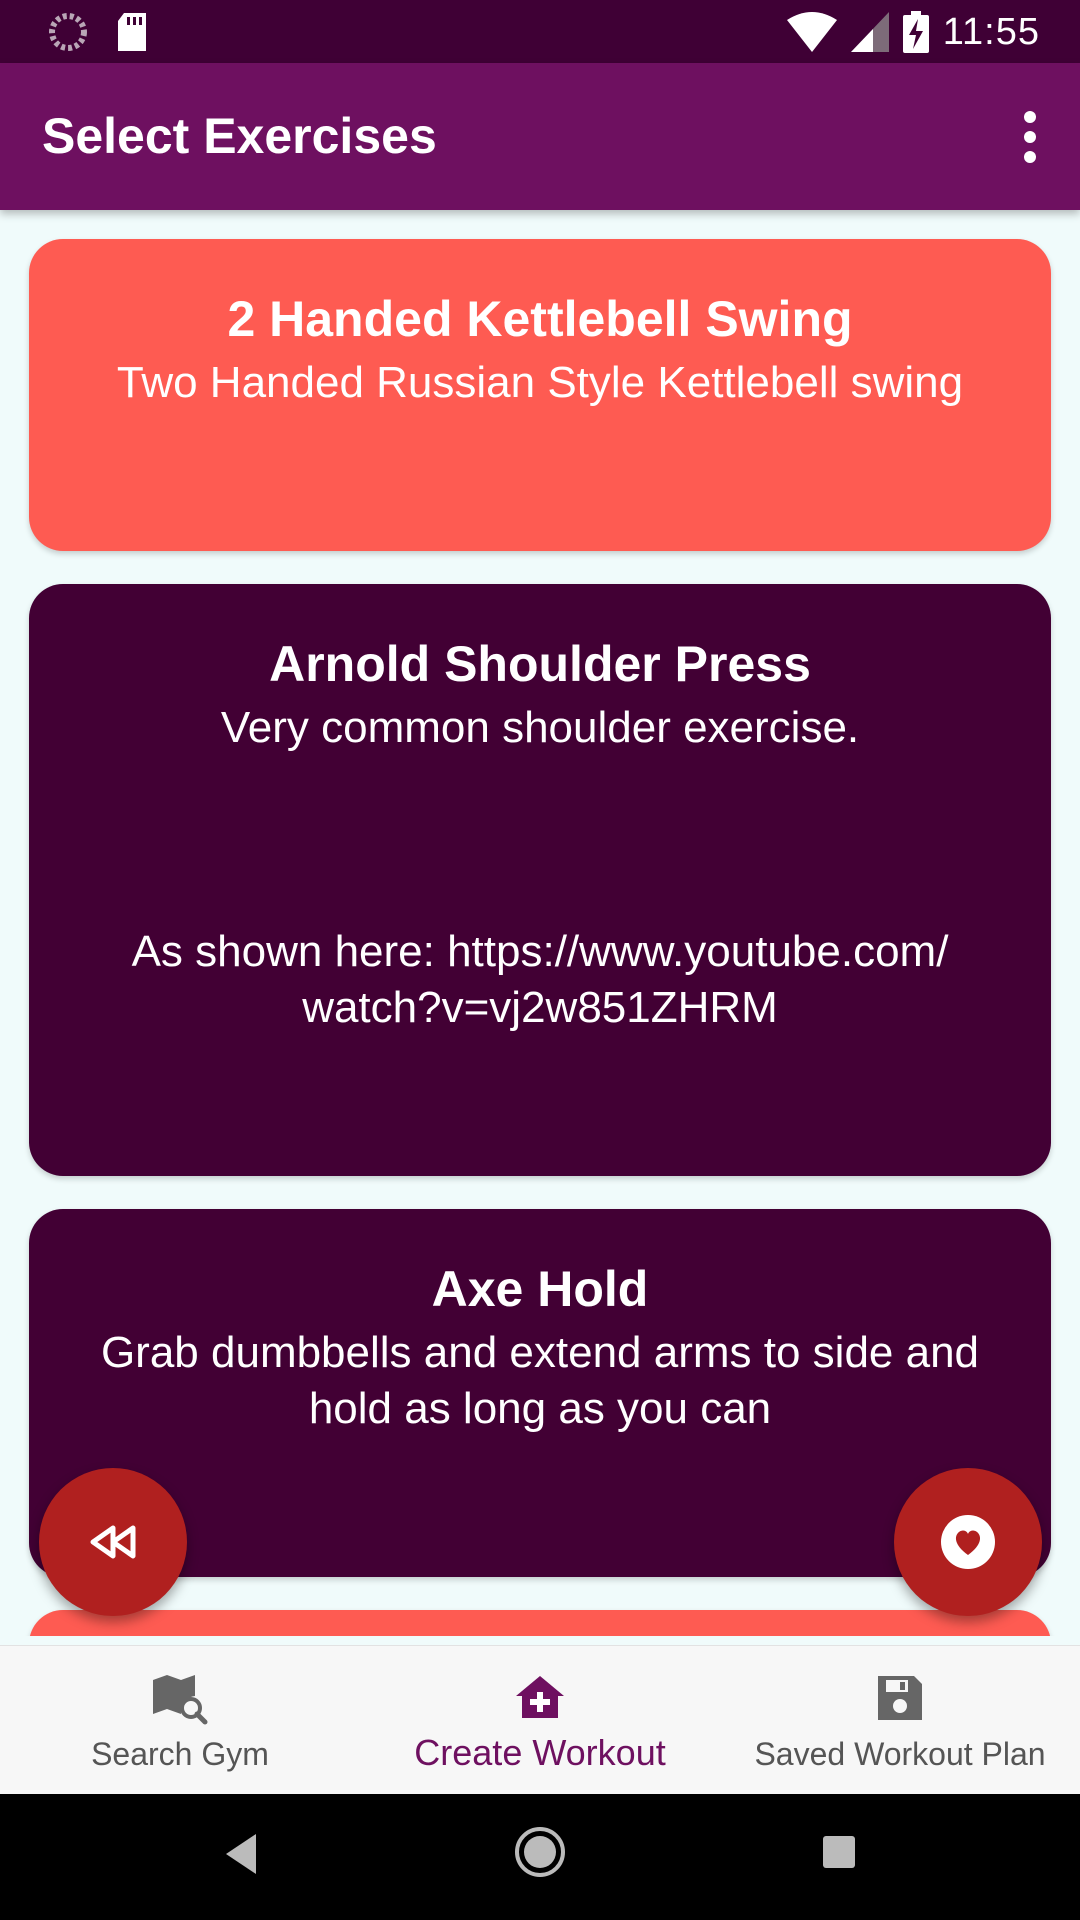 Image resolution: width=1080 pixels, height=1920 pixels. I want to click on heart-icon, so click(968, 1542).